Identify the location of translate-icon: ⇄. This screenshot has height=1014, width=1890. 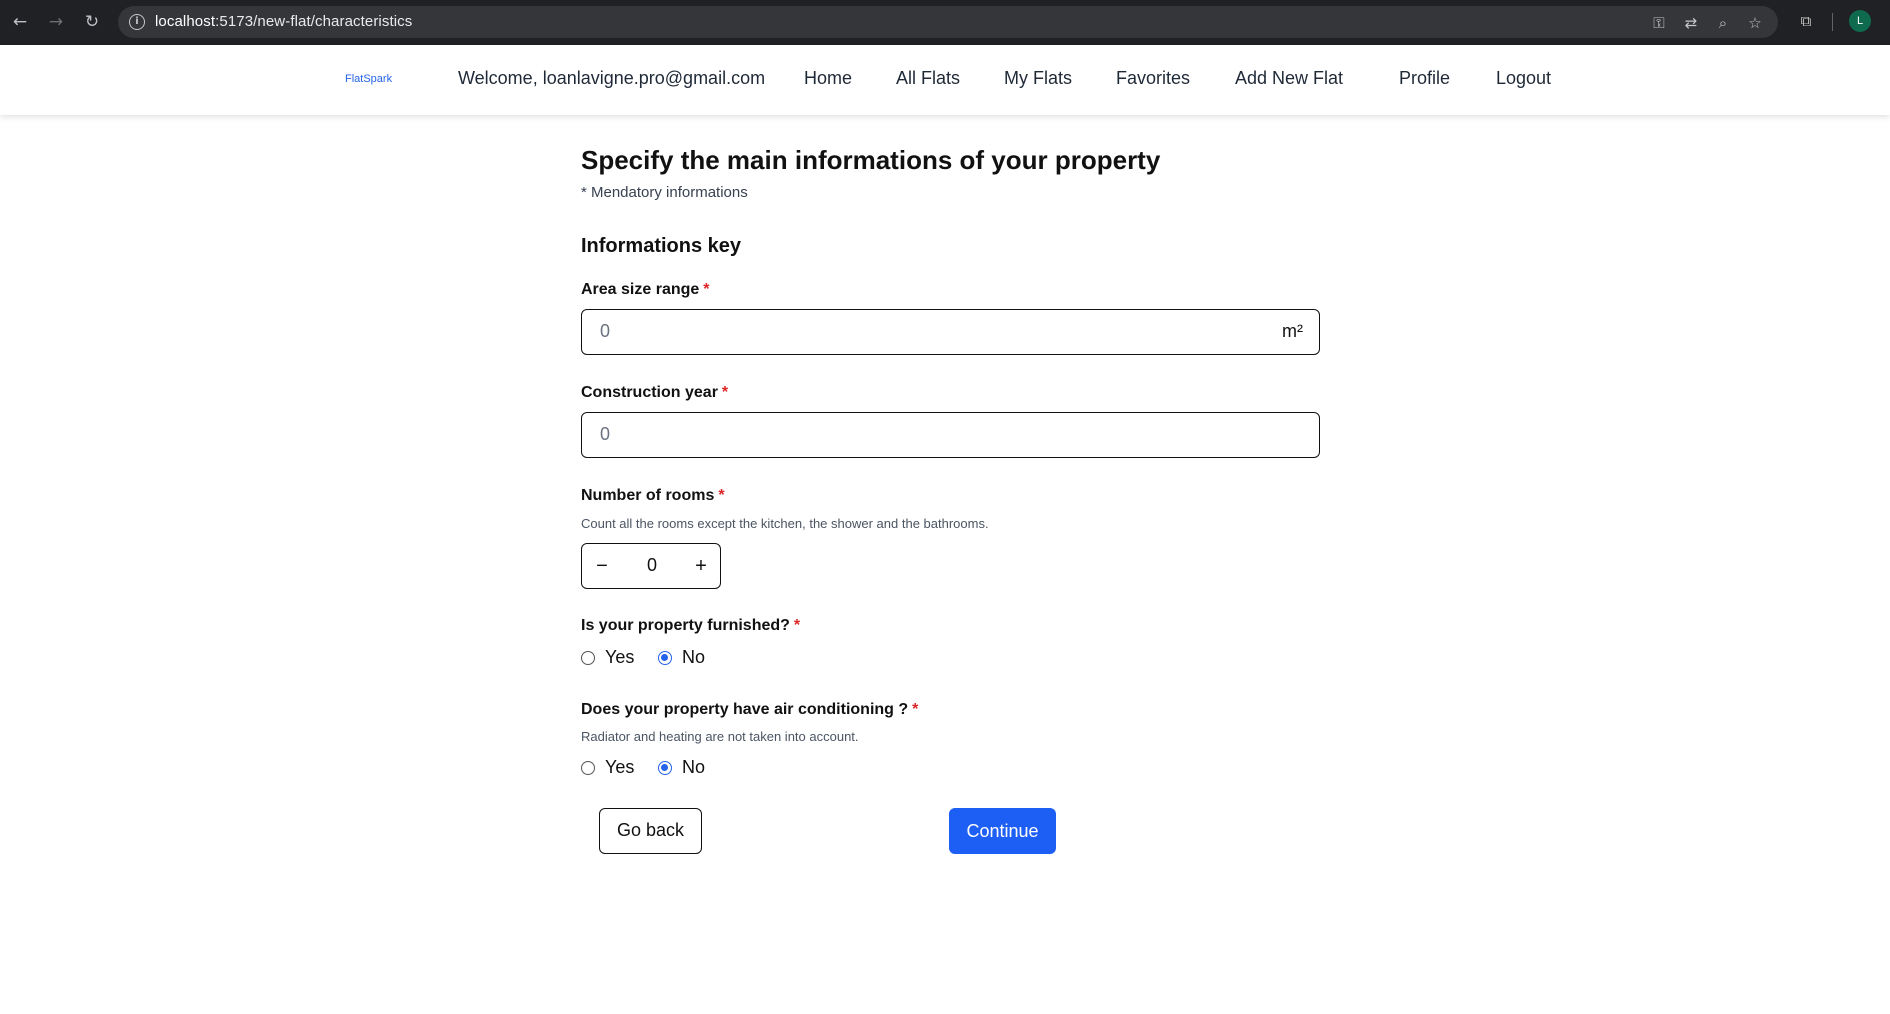
(1691, 23).